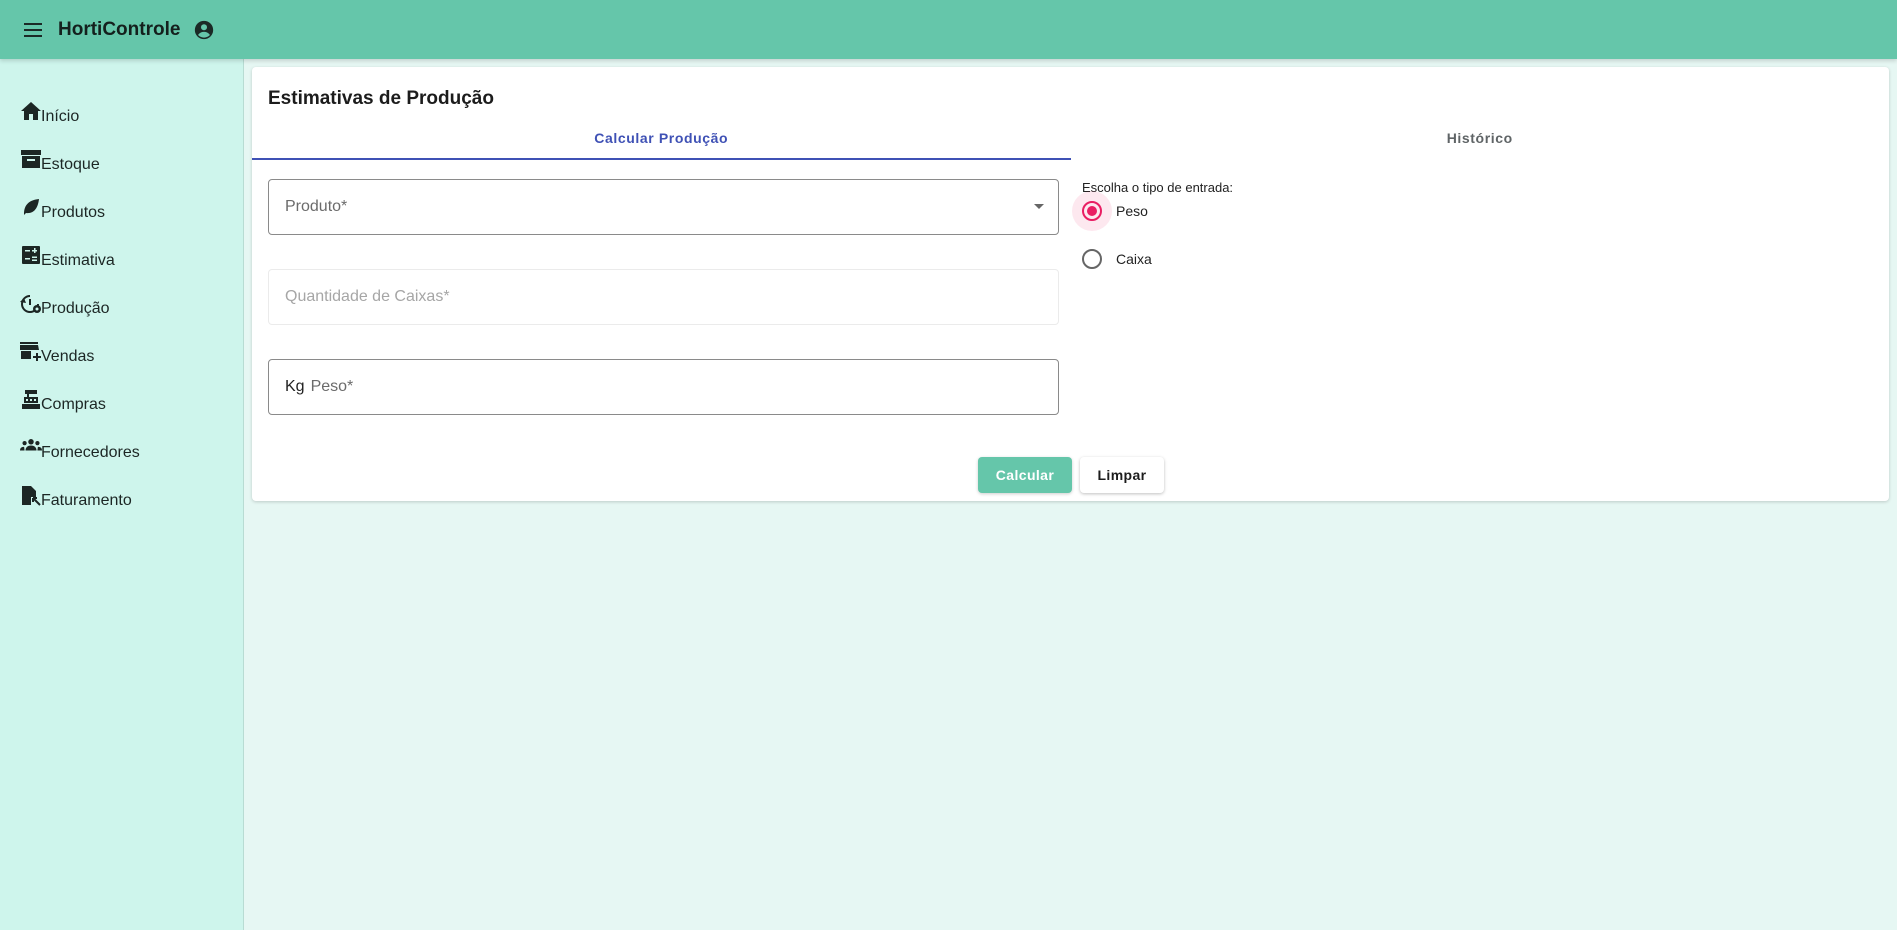  What do you see at coordinates (90, 452) in the screenshot?
I see `sidebar-item-label: Fornecedores` at bounding box center [90, 452].